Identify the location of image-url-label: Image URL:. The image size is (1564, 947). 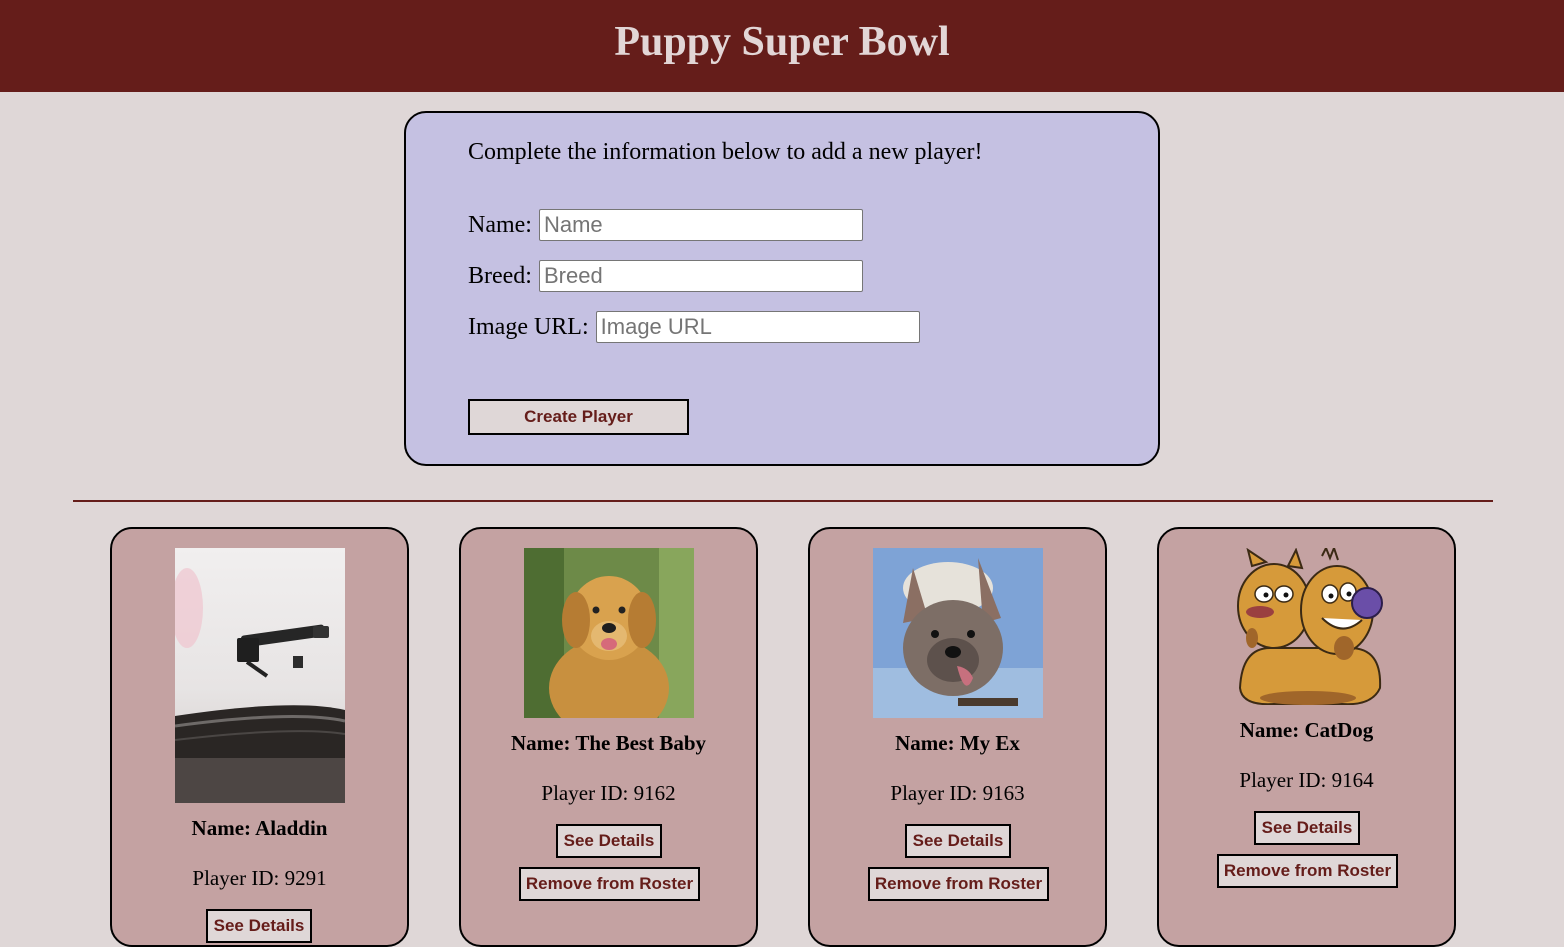
(528, 326).